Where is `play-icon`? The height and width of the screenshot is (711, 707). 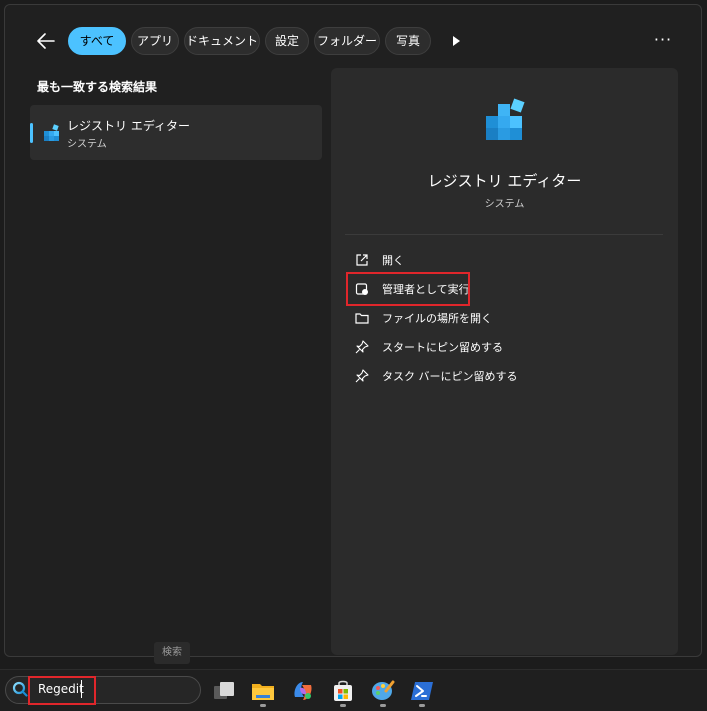
play-icon is located at coordinates (456, 41).